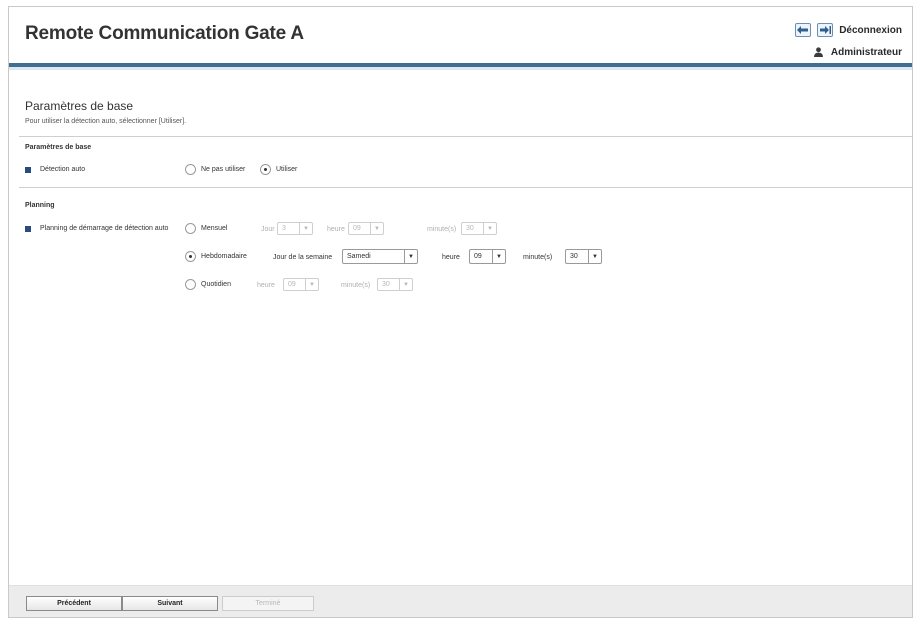 The width and height of the screenshot is (919, 621). I want to click on radio-label: Mensuel, so click(214, 228).